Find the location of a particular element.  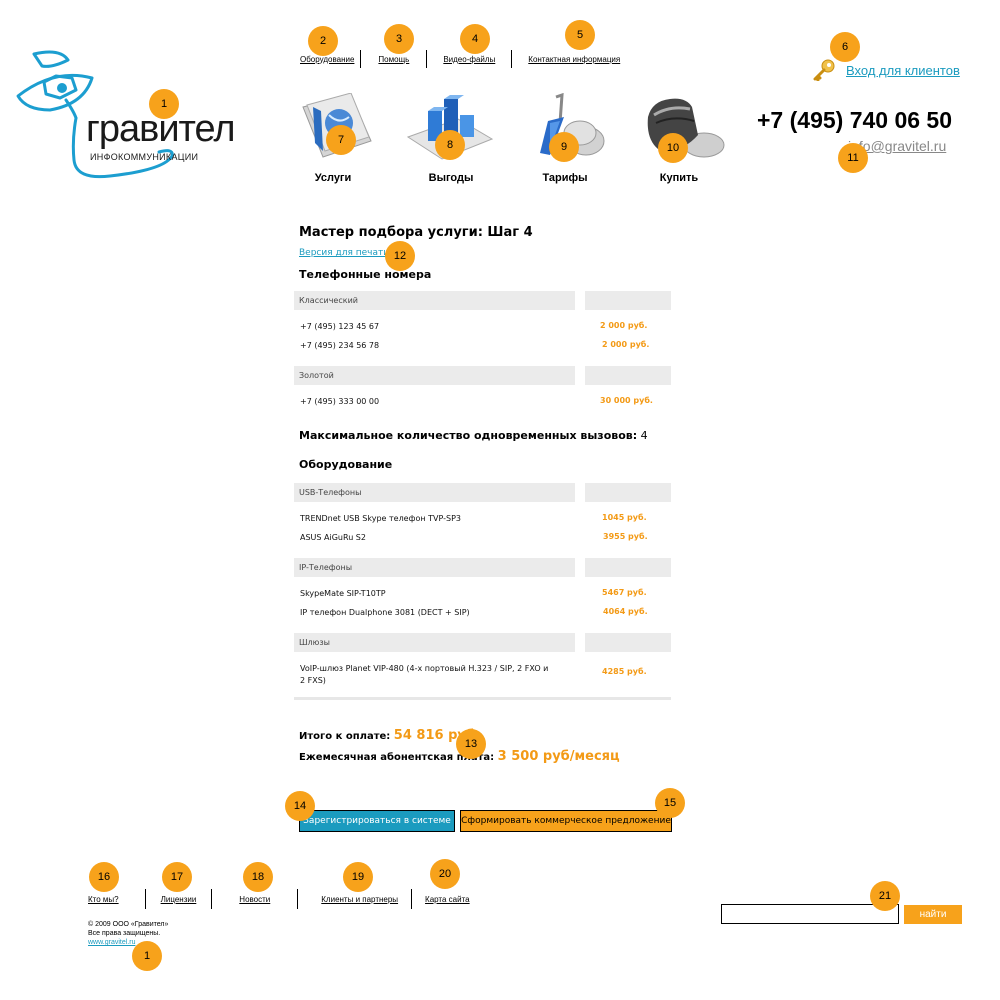

item-name: SkypeMate SIP-T10TP is located at coordinates (343, 593).